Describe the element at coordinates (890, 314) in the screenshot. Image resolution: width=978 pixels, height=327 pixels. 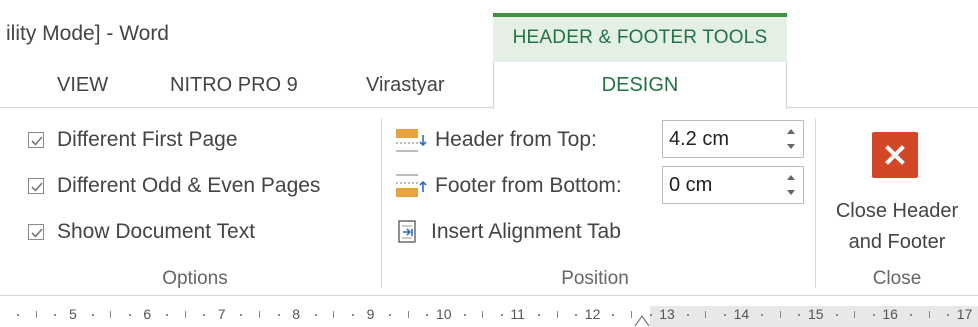
I see `ruler-number: 16` at that location.